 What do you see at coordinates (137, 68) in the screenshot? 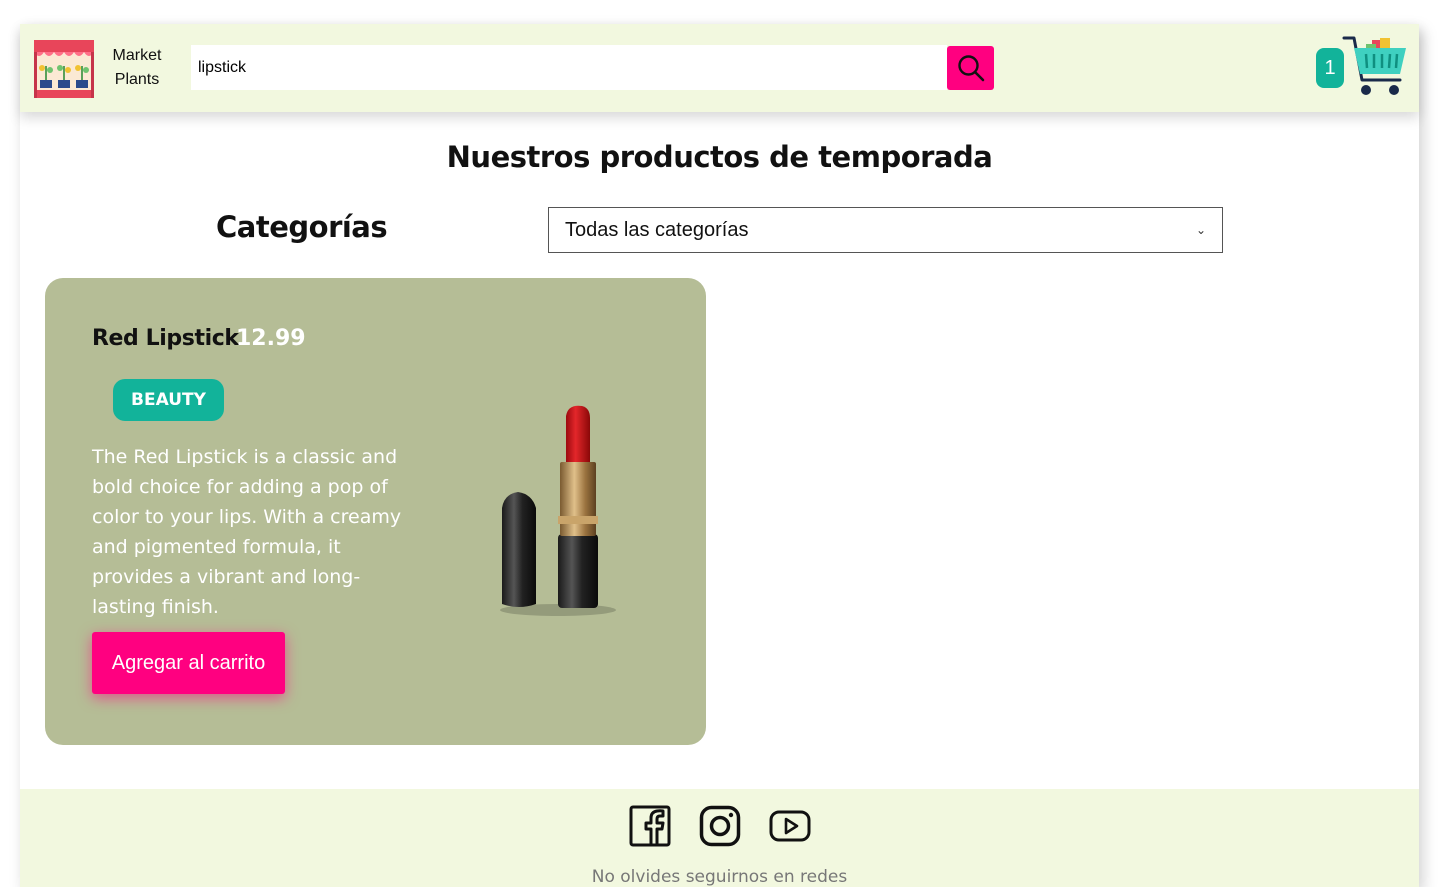
I see `brand-name: Market Plants` at bounding box center [137, 68].